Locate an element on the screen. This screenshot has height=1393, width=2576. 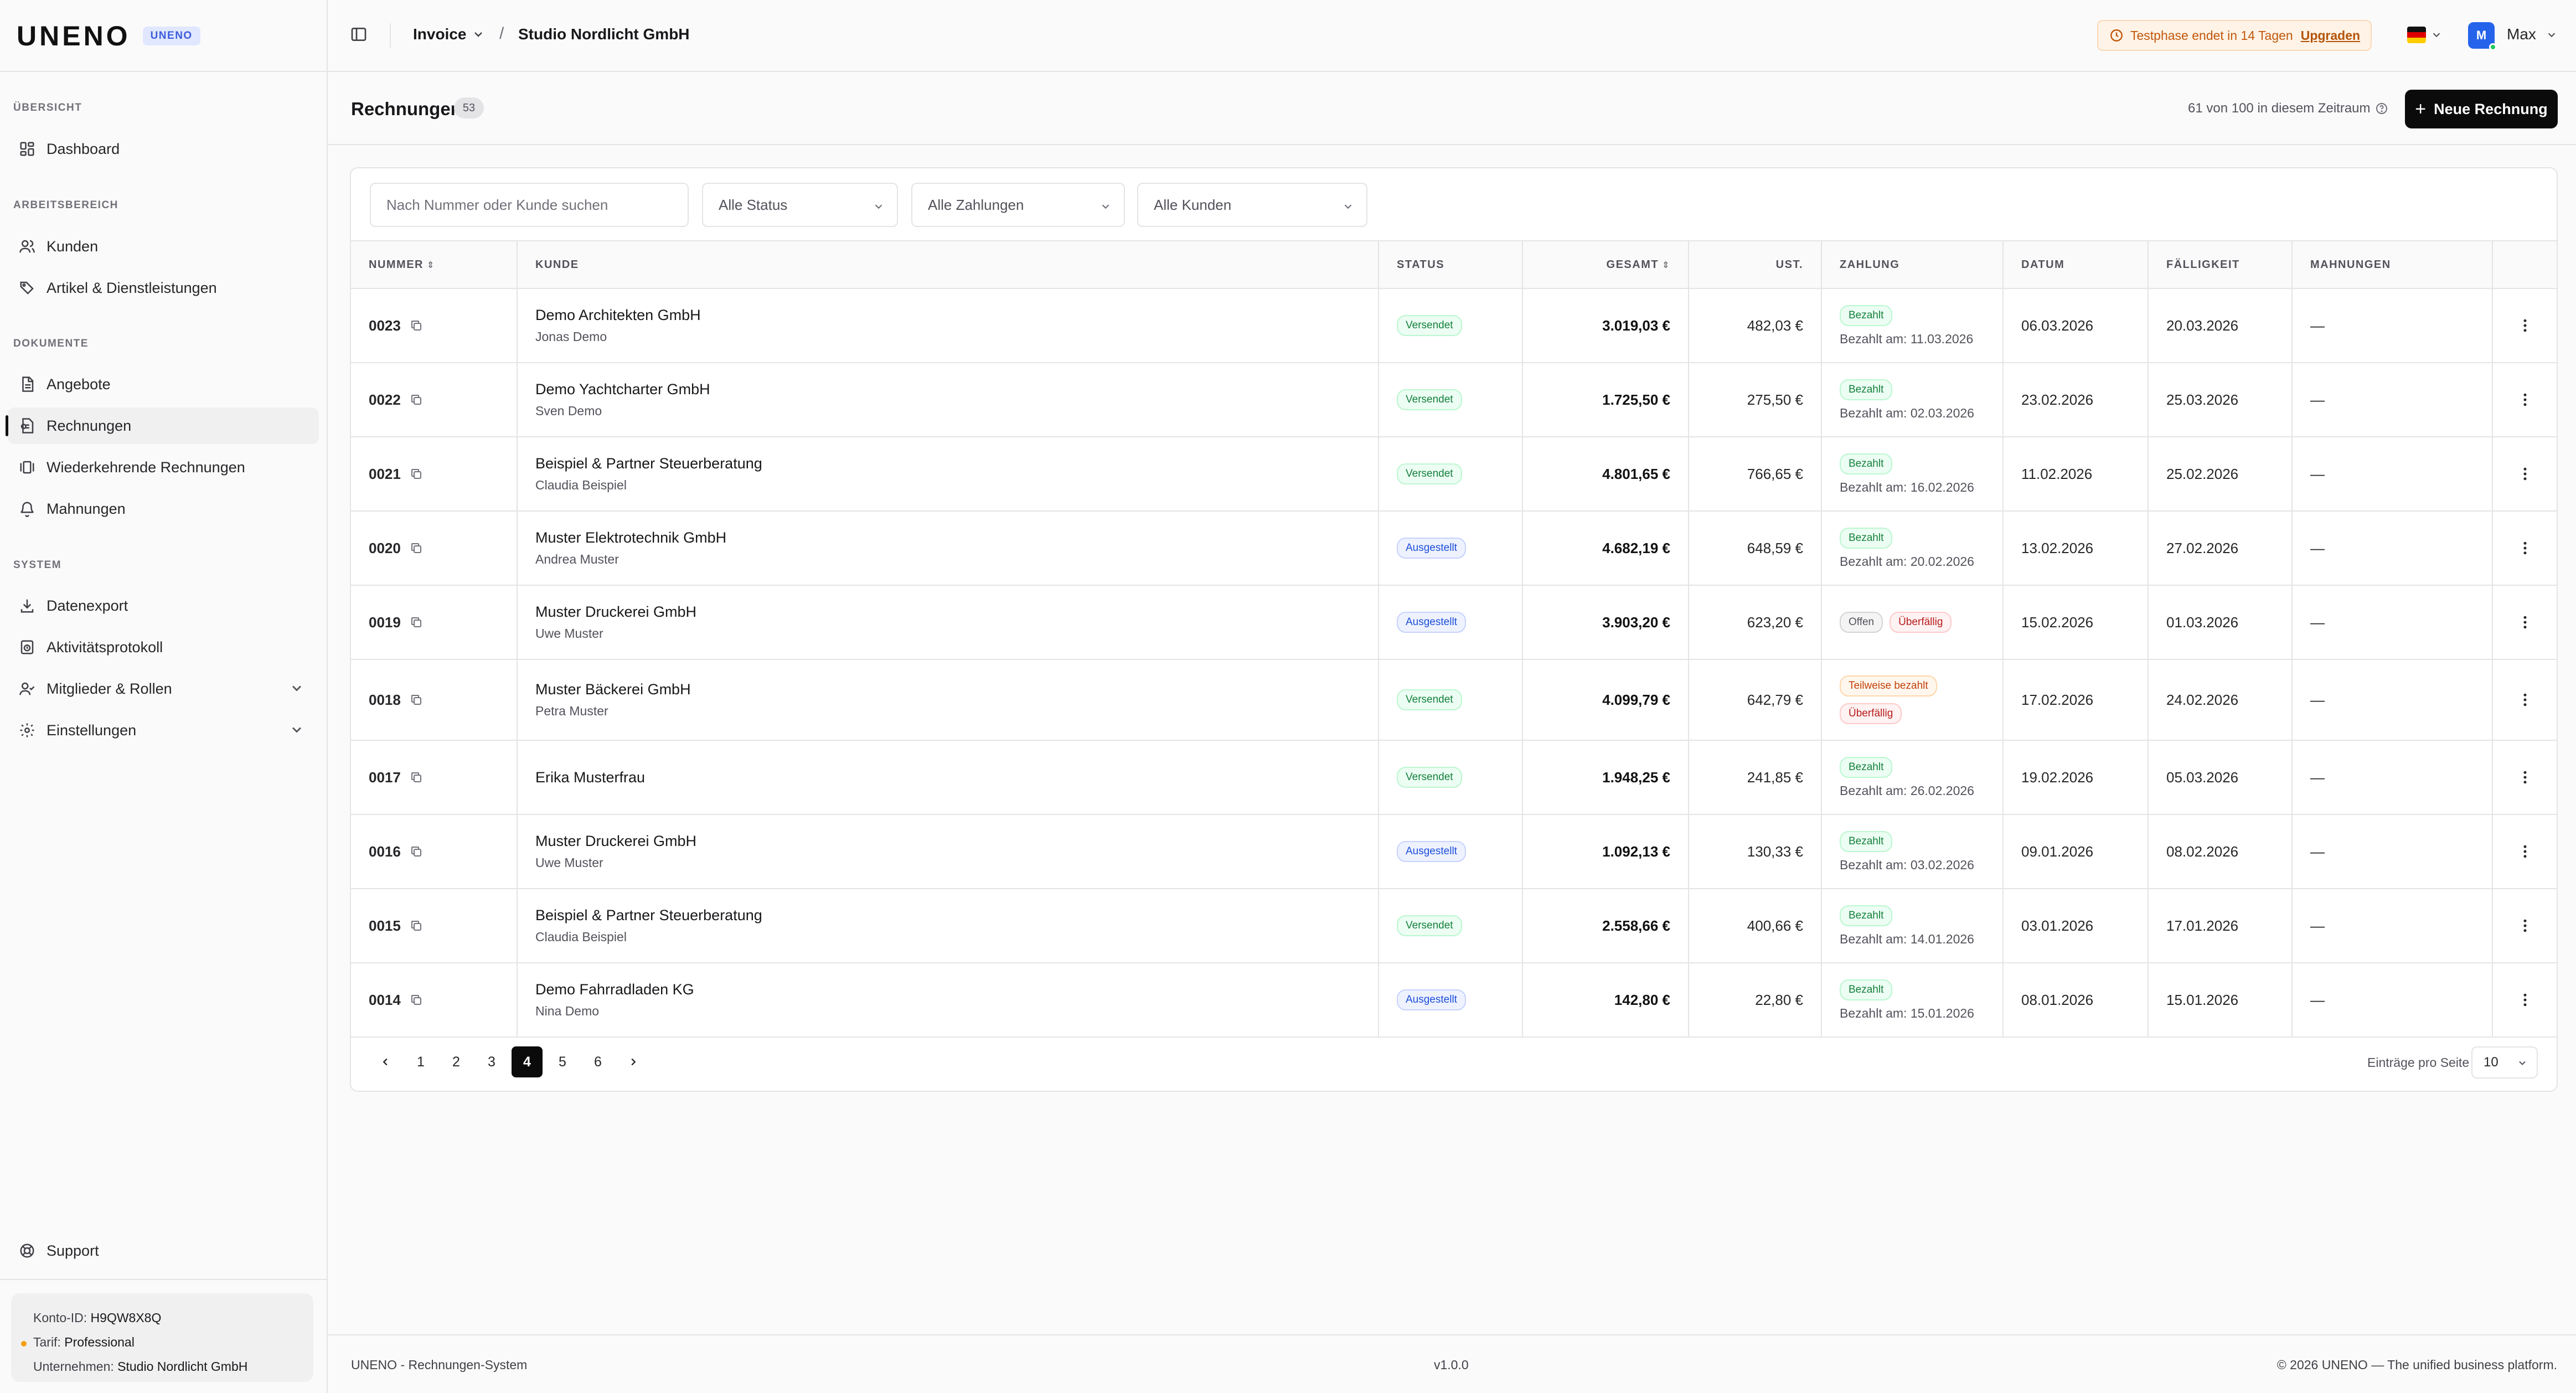
status-filter-select: Alle Status is located at coordinates (800, 205).